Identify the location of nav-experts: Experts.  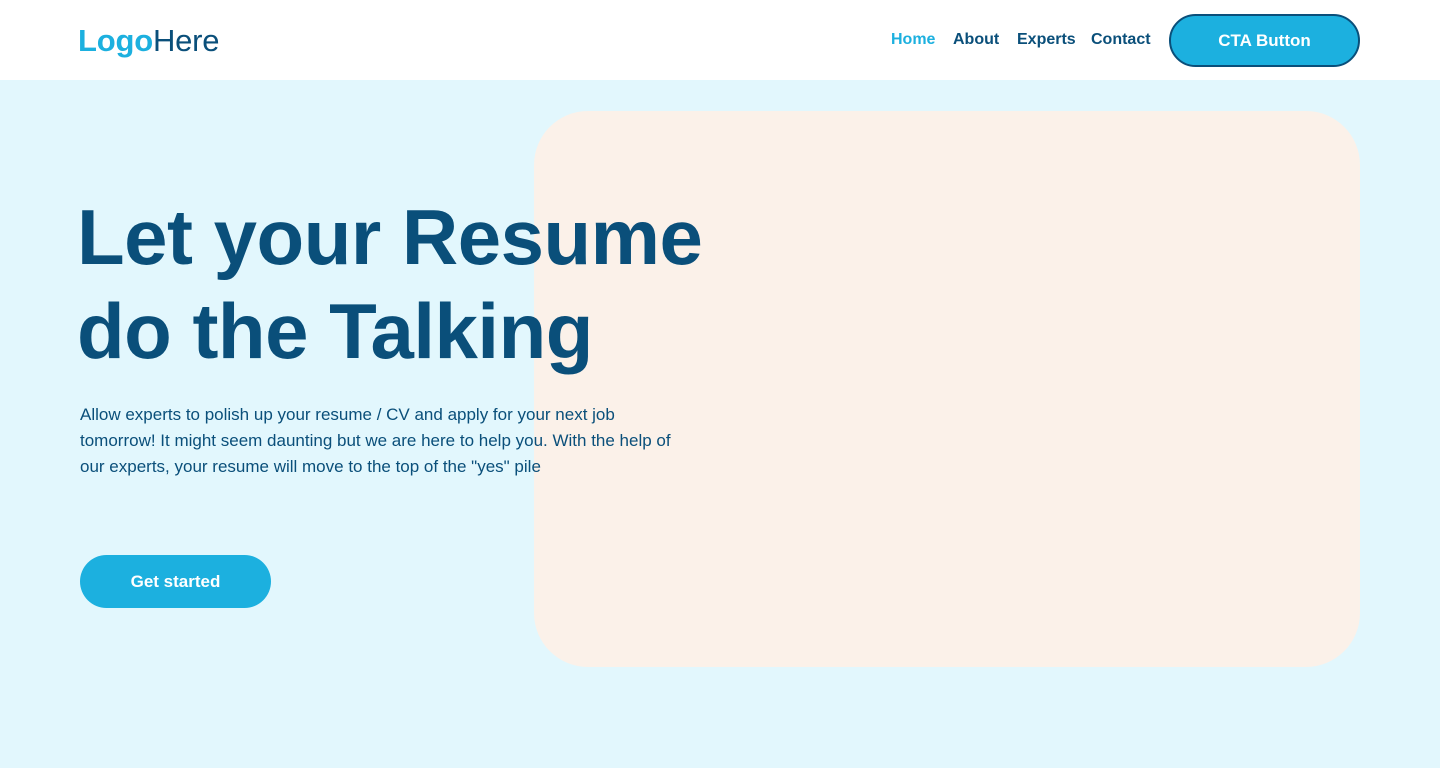
(1046, 40).